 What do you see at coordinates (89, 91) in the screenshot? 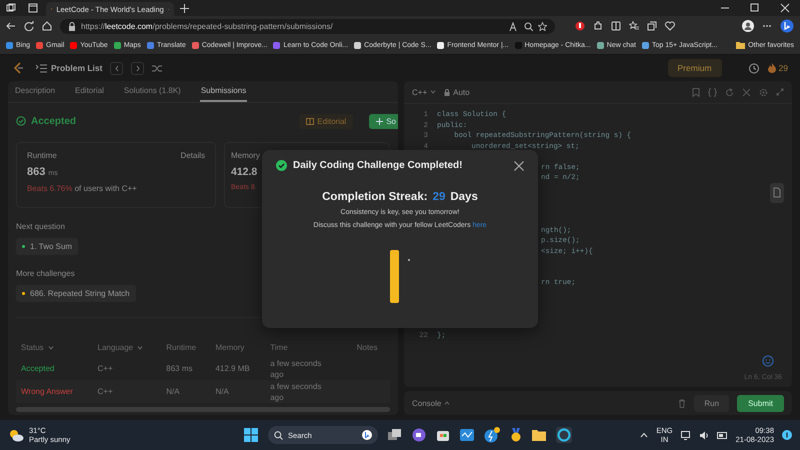
I see `tab: Editorial` at bounding box center [89, 91].